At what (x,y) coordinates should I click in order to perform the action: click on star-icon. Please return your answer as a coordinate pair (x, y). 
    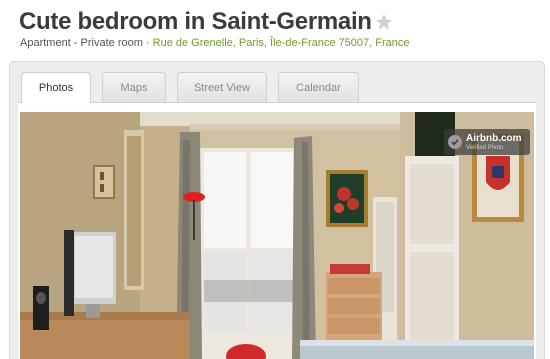
    Looking at the image, I should click on (383, 22).